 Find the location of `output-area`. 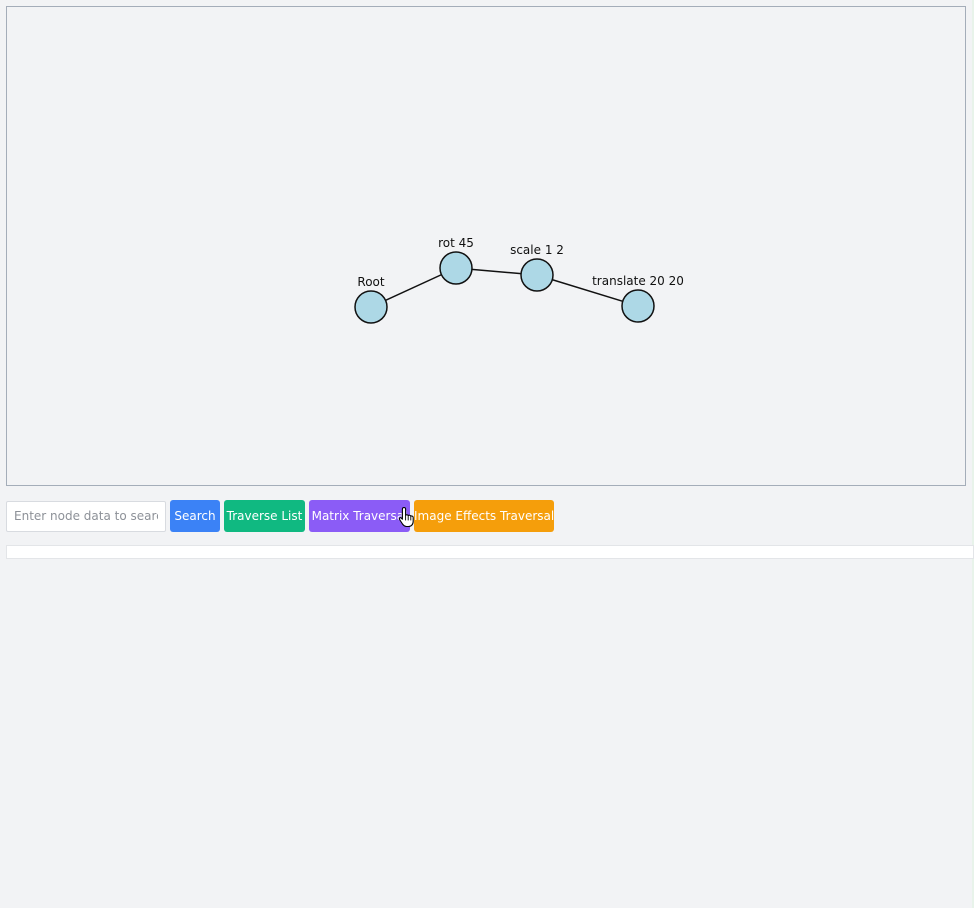

output-area is located at coordinates (490, 552).